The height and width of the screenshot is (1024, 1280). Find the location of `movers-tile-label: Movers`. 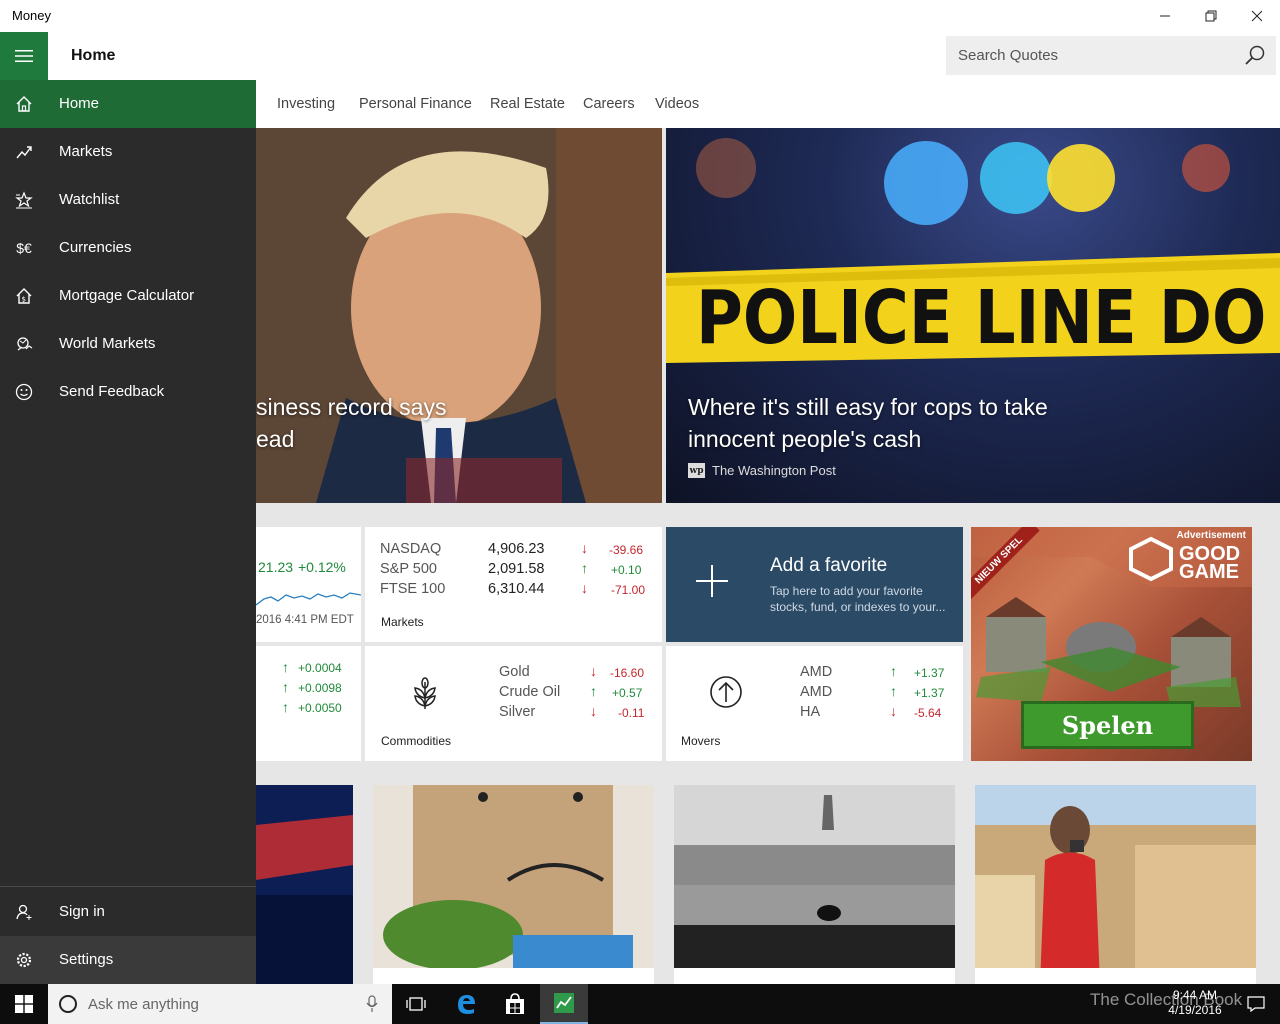

movers-tile-label: Movers is located at coordinates (701, 741).